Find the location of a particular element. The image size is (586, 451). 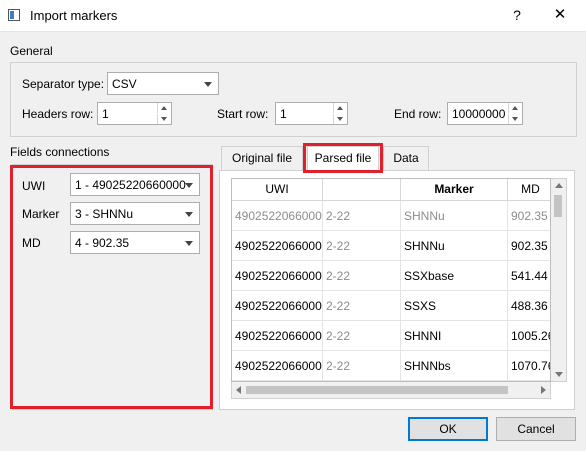

fields-connections-title: Fields connections is located at coordinates (60, 152).